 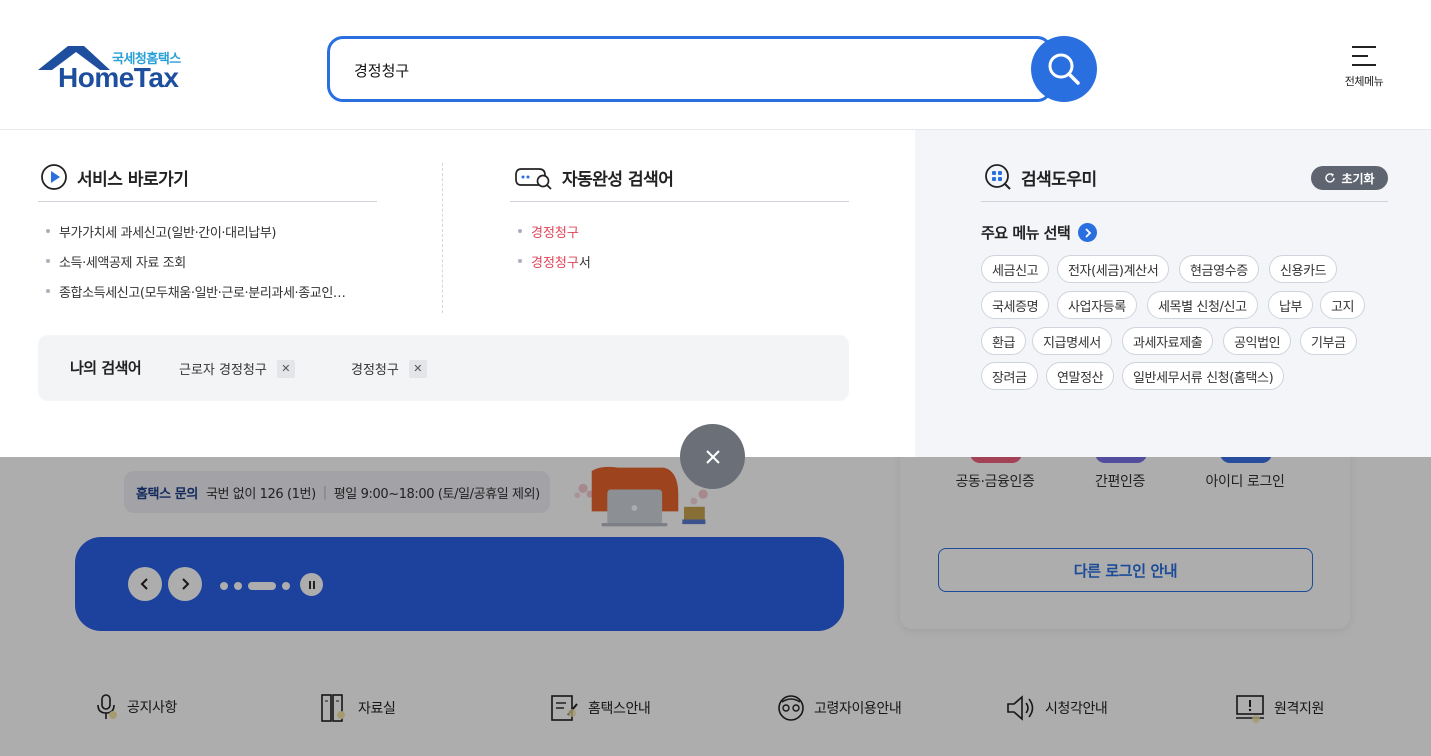 I want to click on quick-link-notice: 공지사항, so click(x=135, y=707).